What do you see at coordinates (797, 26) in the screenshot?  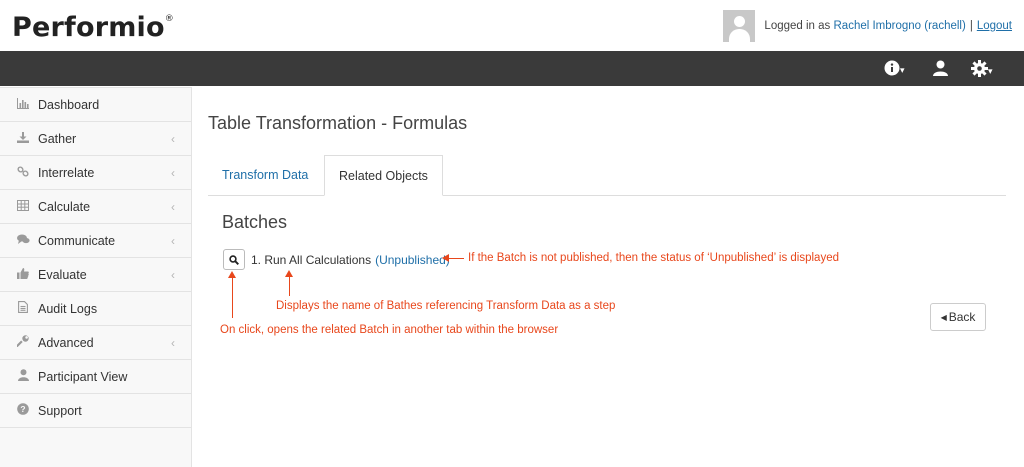 I see `logged-in-label: Logged in as` at bounding box center [797, 26].